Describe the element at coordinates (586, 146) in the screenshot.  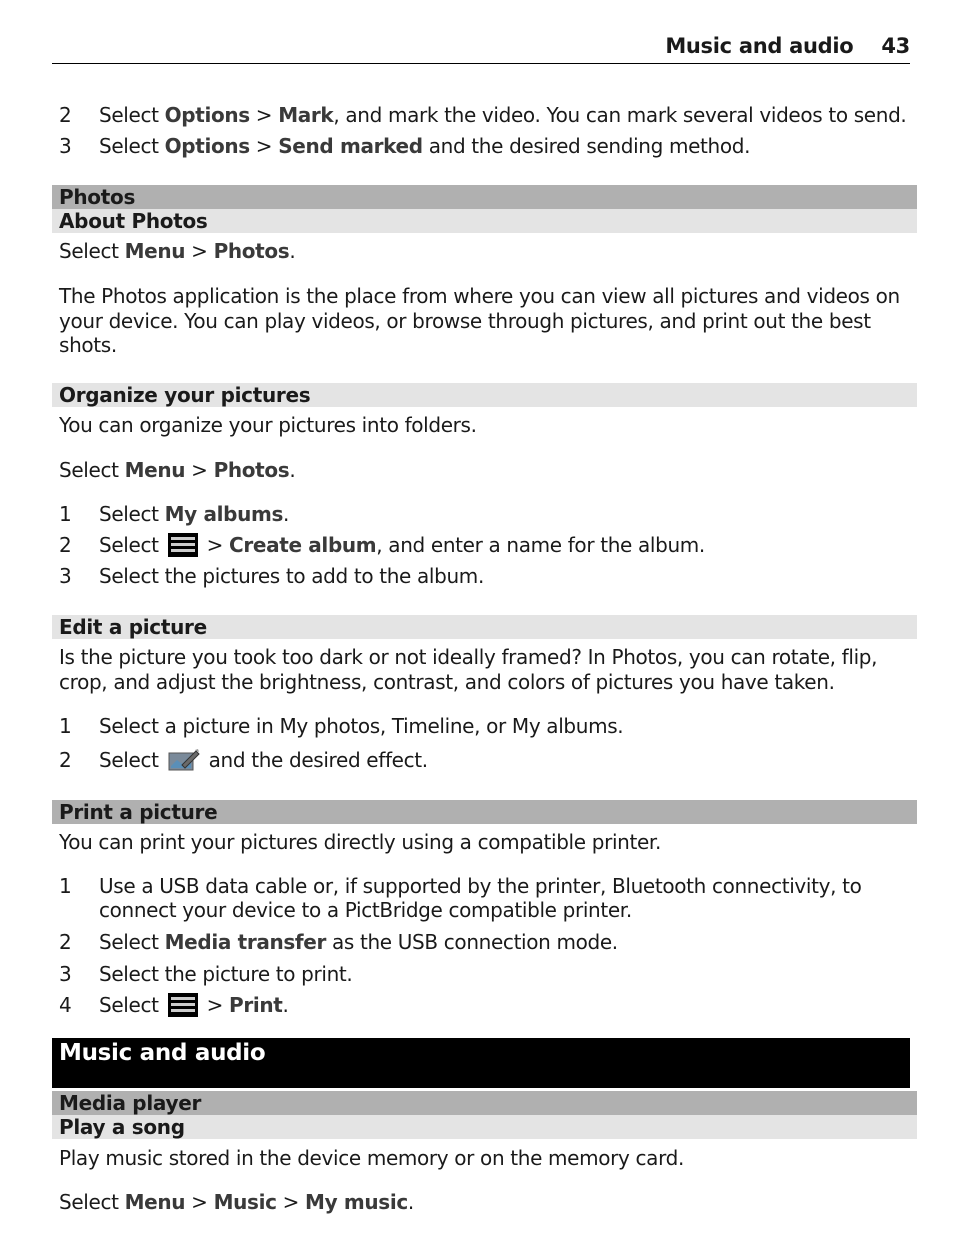
I see `text: and the desired sending method.` at that location.